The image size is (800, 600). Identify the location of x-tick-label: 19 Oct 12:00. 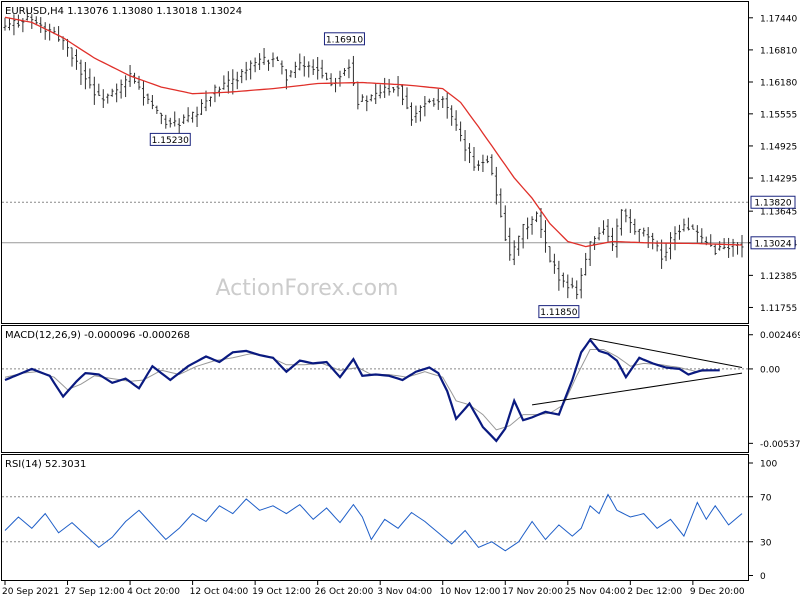
(281, 592).